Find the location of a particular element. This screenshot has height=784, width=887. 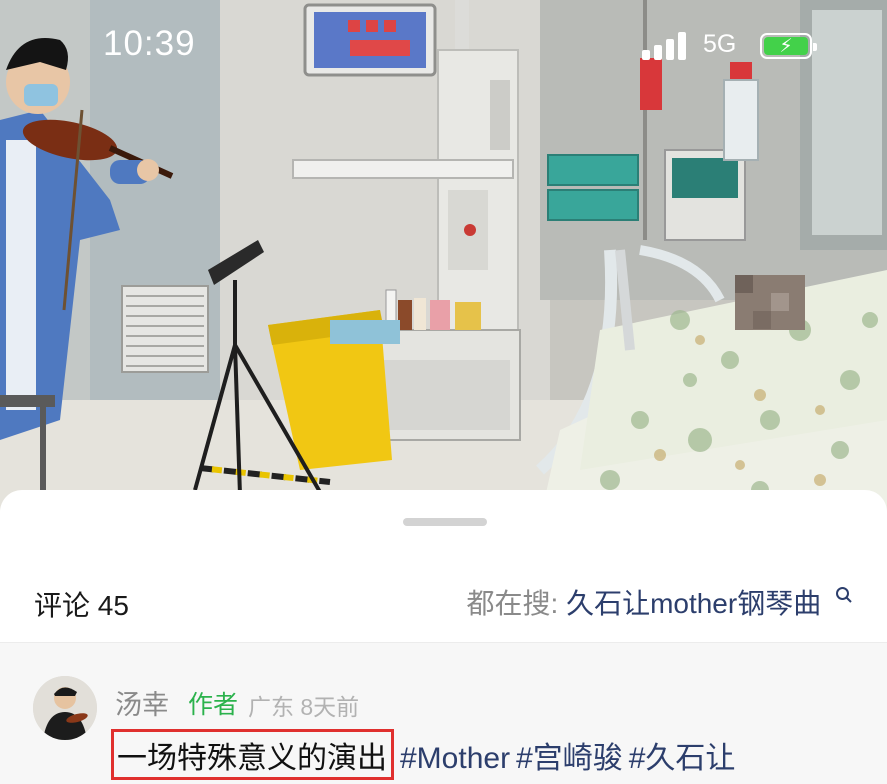

hashtag-link: #宫崎骏 is located at coordinates (569, 758).